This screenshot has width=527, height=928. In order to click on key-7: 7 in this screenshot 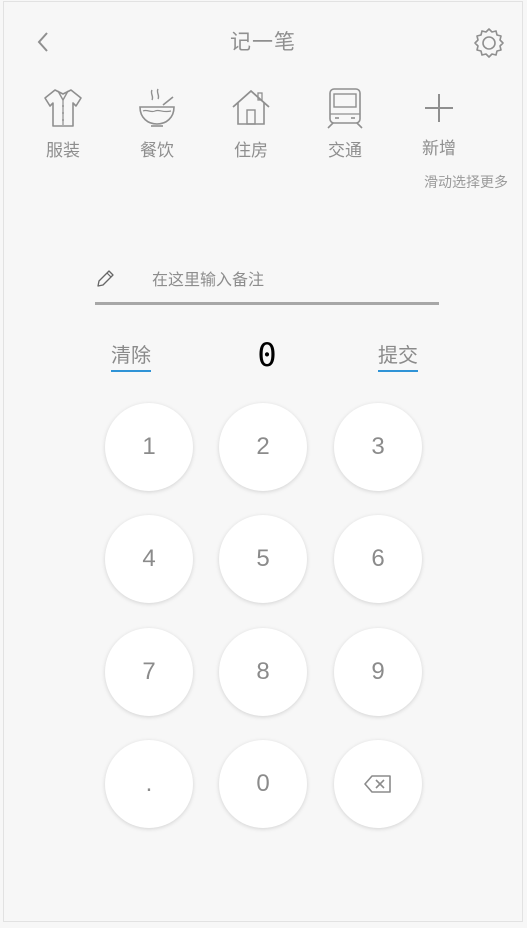, I will do `click(149, 672)`.